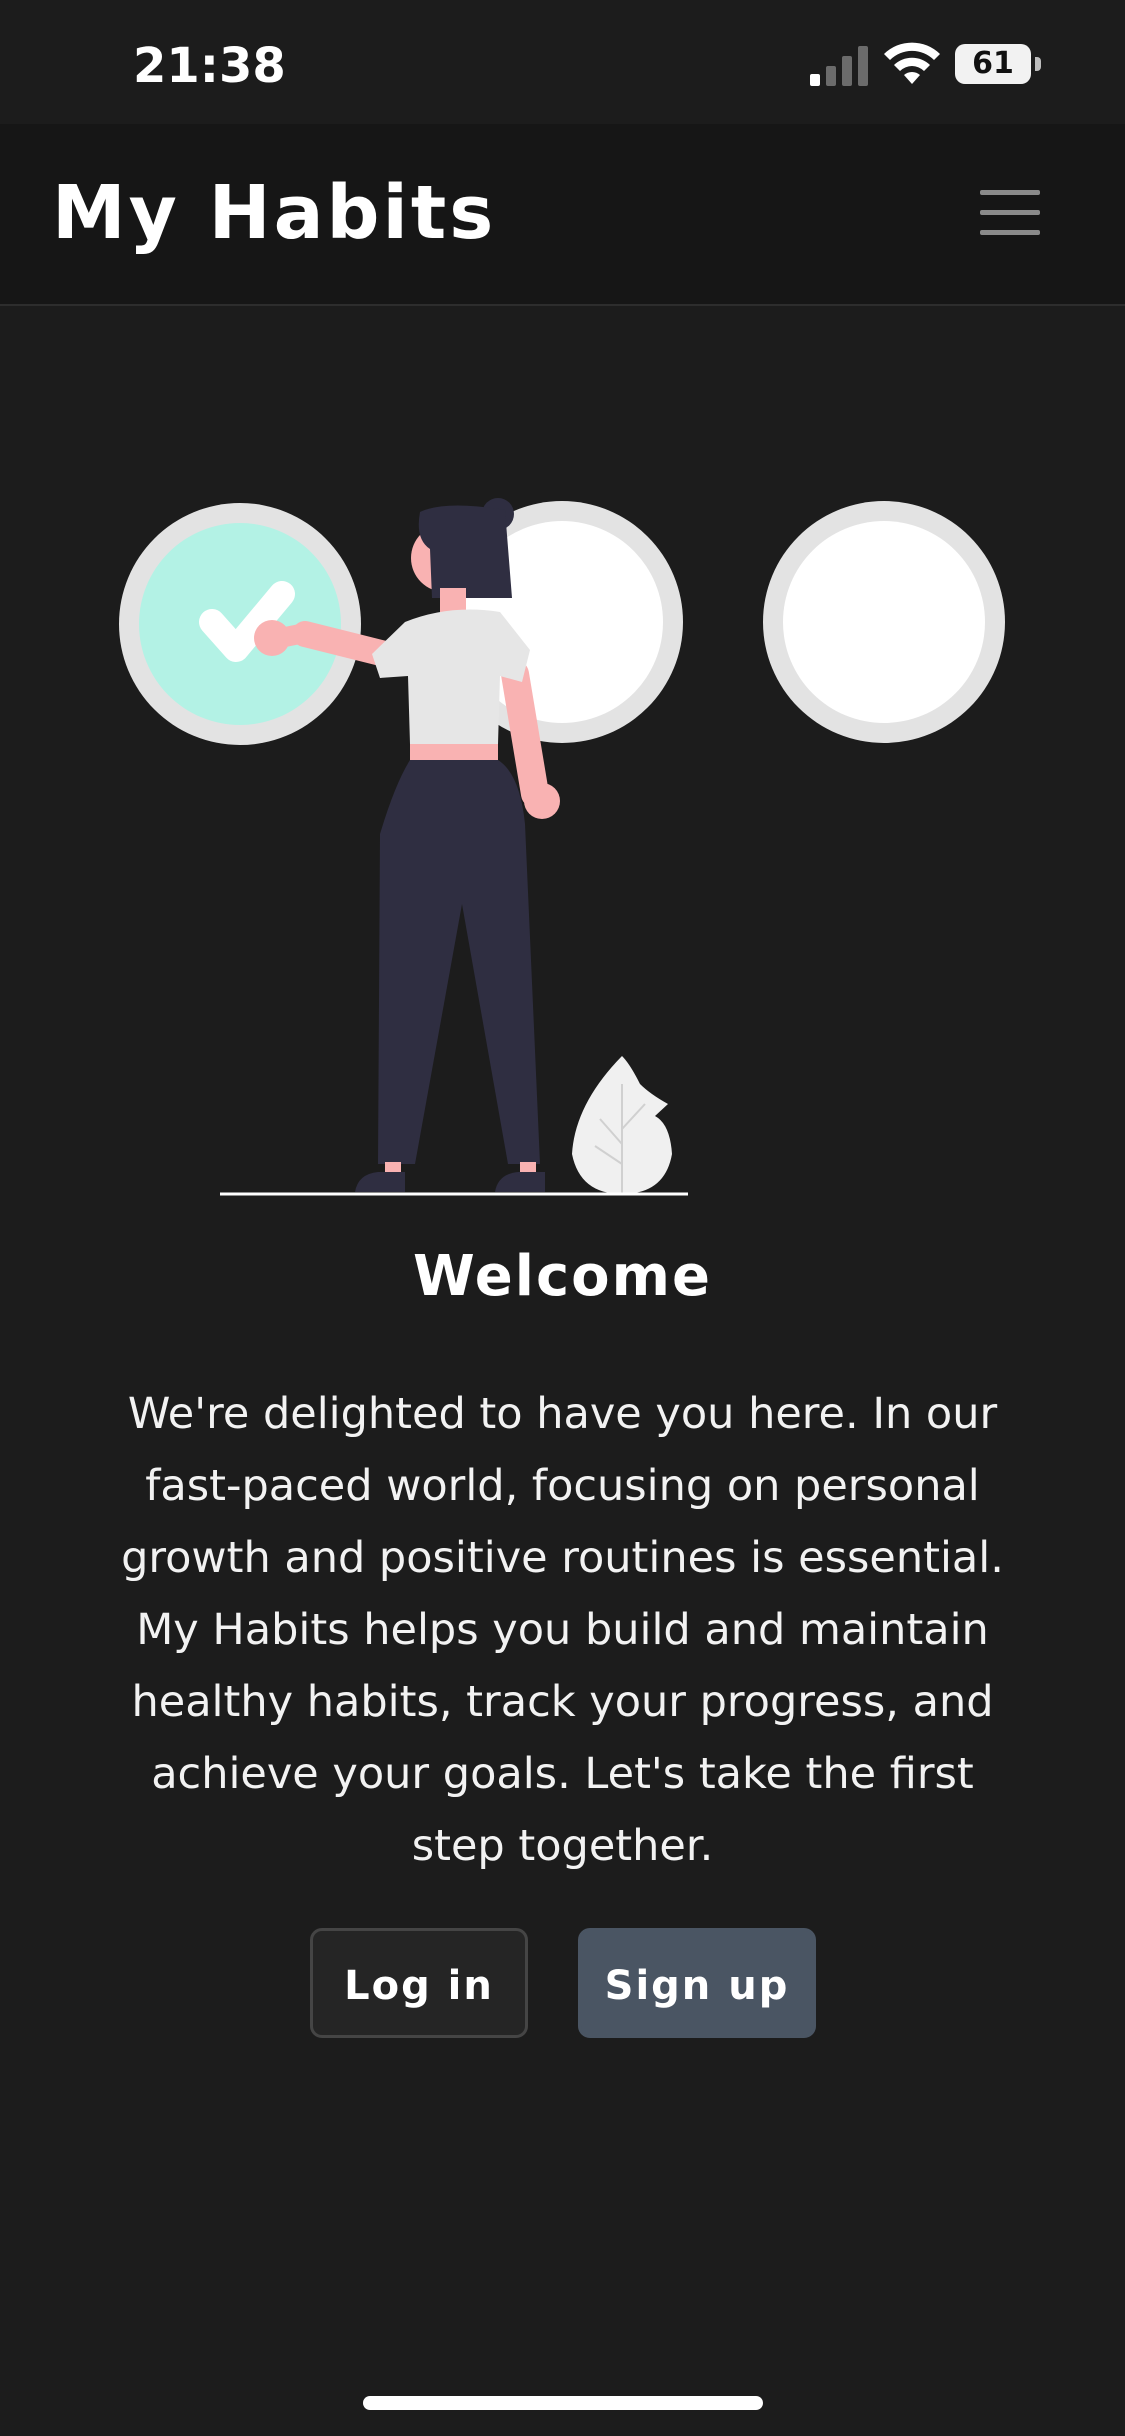 The width and height of the screenshot is (1125, 2436). I want to click on navbar: My Habits, so click(562, 215).